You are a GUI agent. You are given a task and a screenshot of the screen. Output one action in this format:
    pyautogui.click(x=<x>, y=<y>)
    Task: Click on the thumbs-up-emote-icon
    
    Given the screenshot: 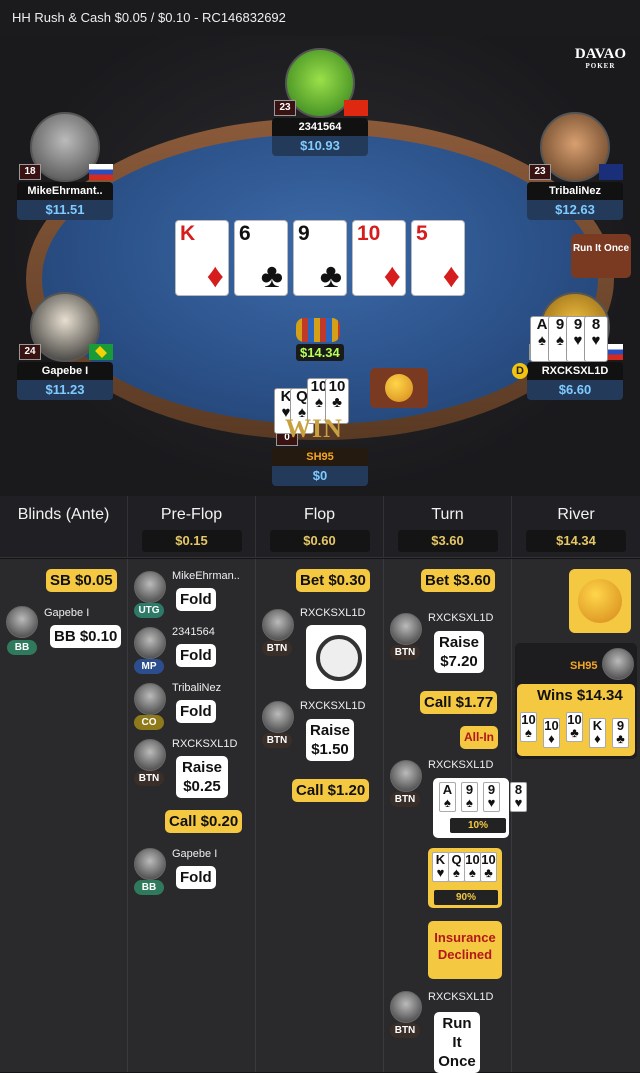 What is the action you would take?
    pyautogui.click(x=600, y=601)
    